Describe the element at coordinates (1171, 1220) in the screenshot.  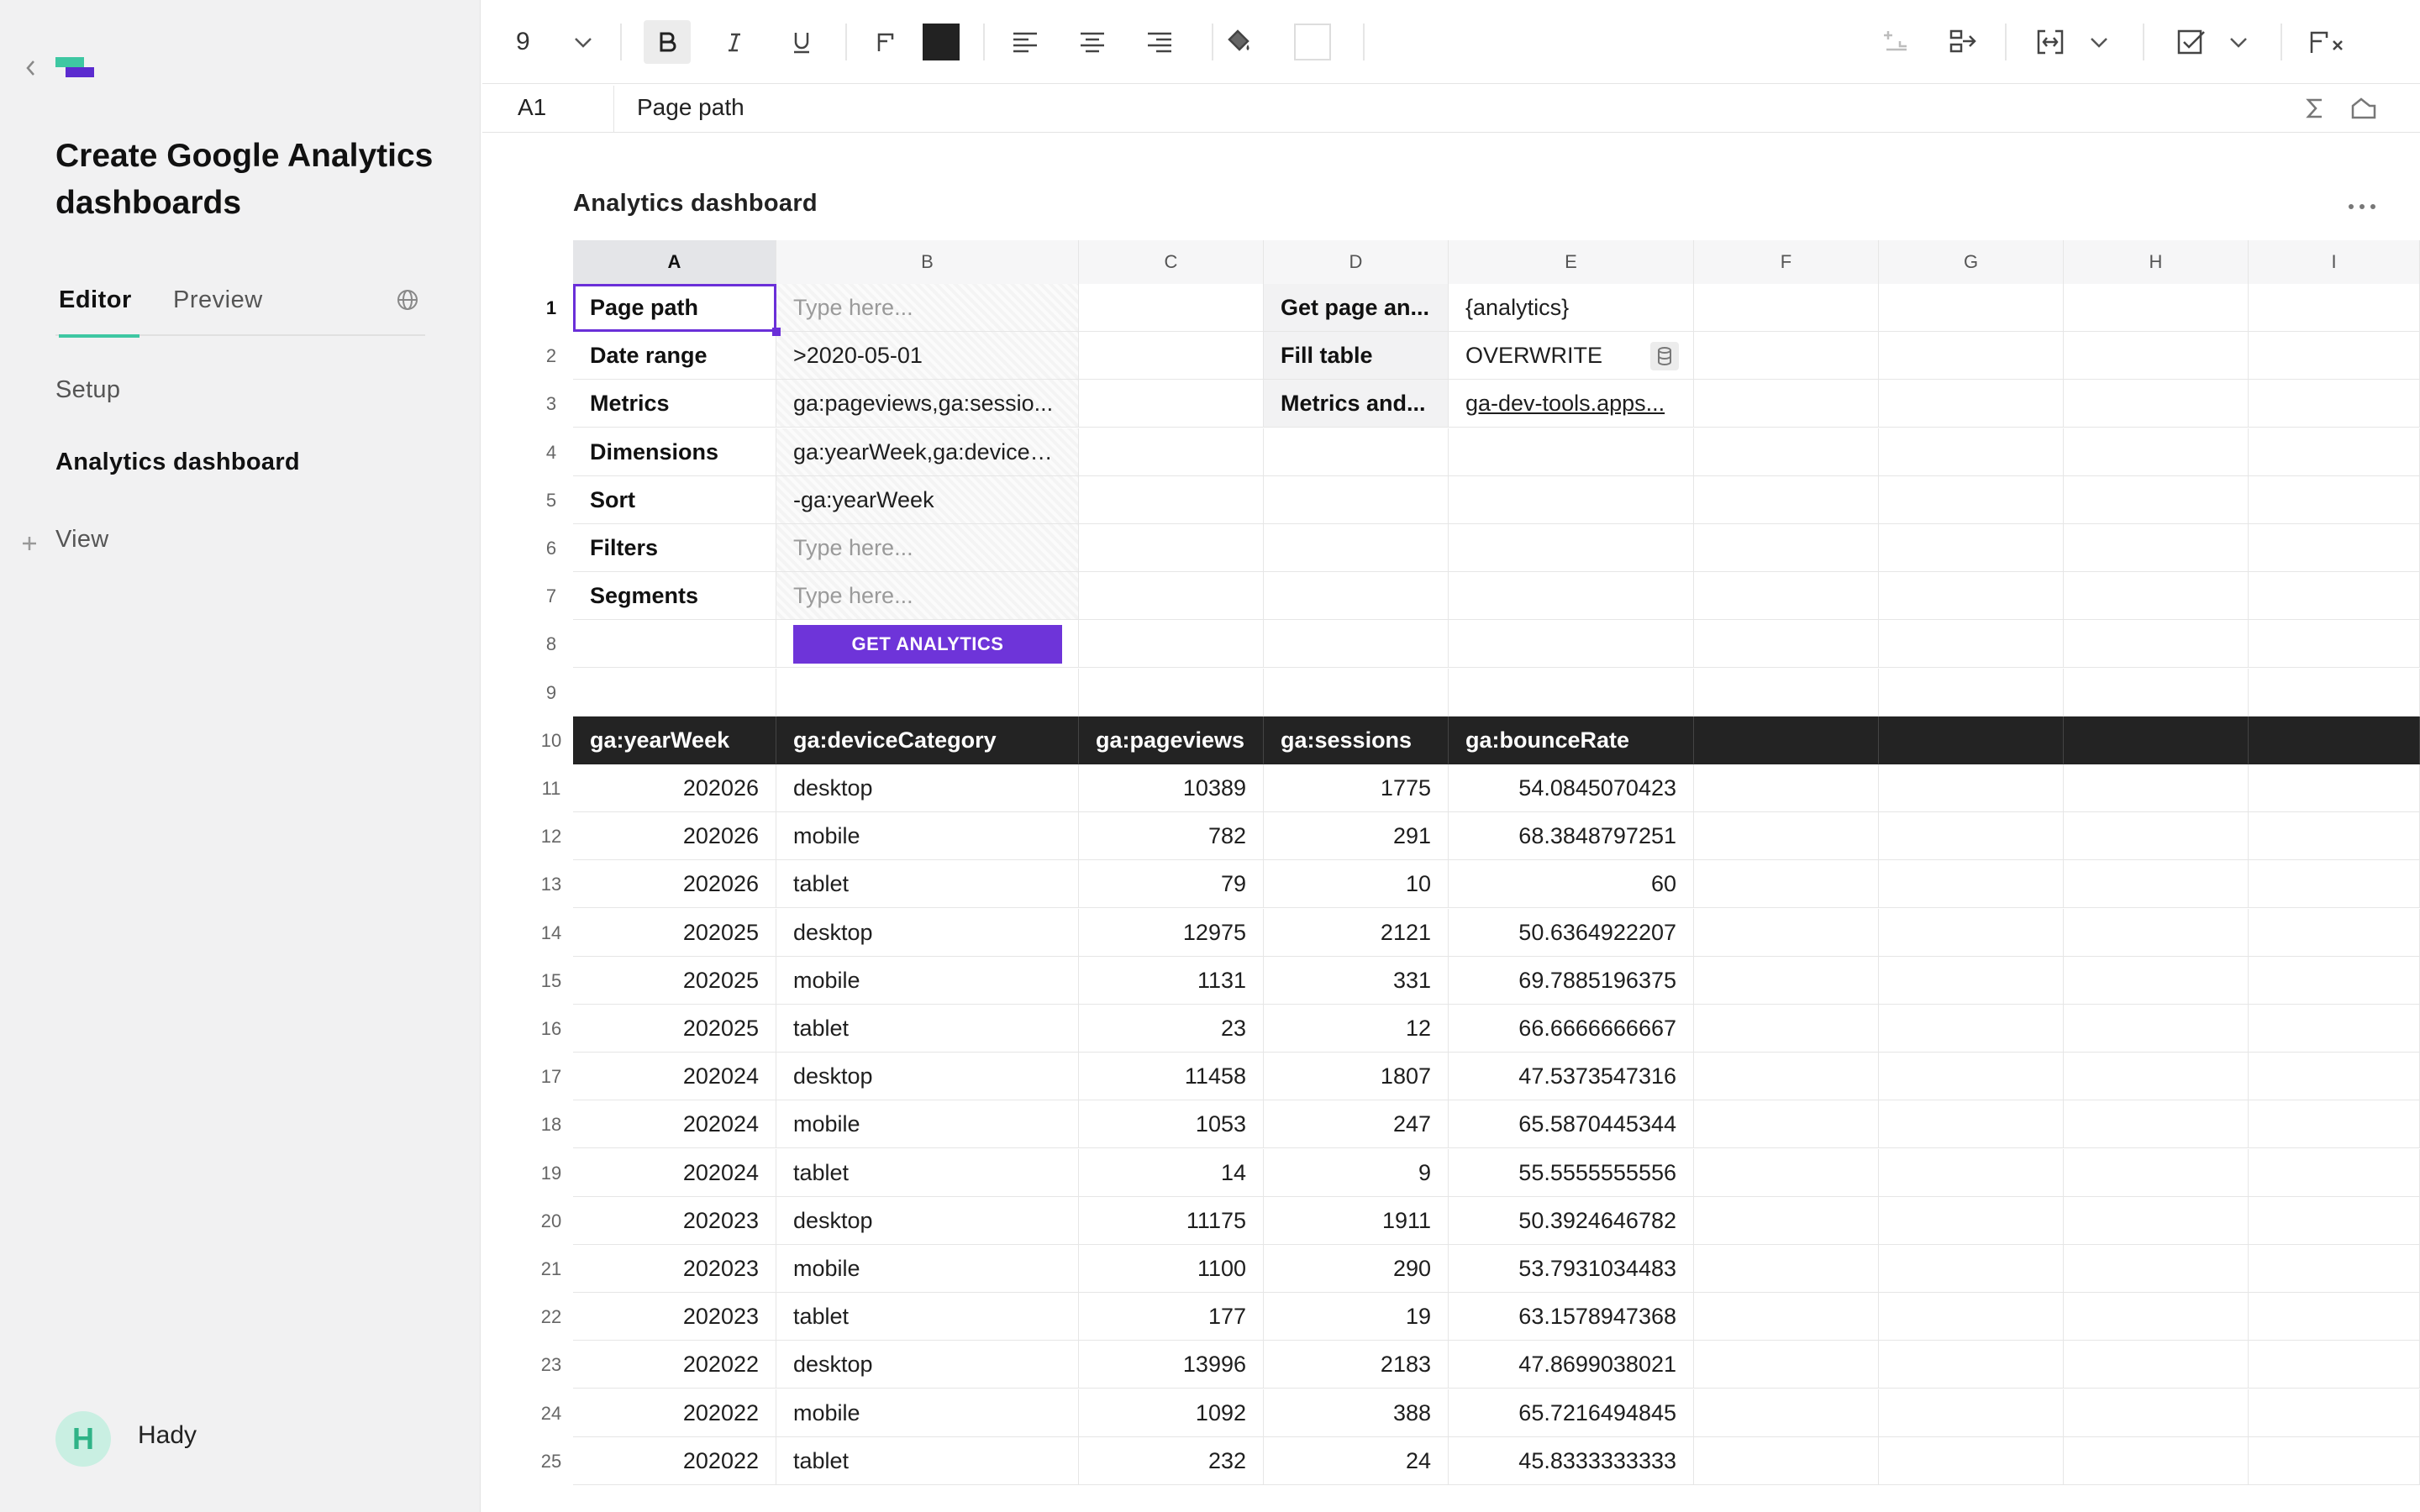
I see `table-cell: 11175` at that location.